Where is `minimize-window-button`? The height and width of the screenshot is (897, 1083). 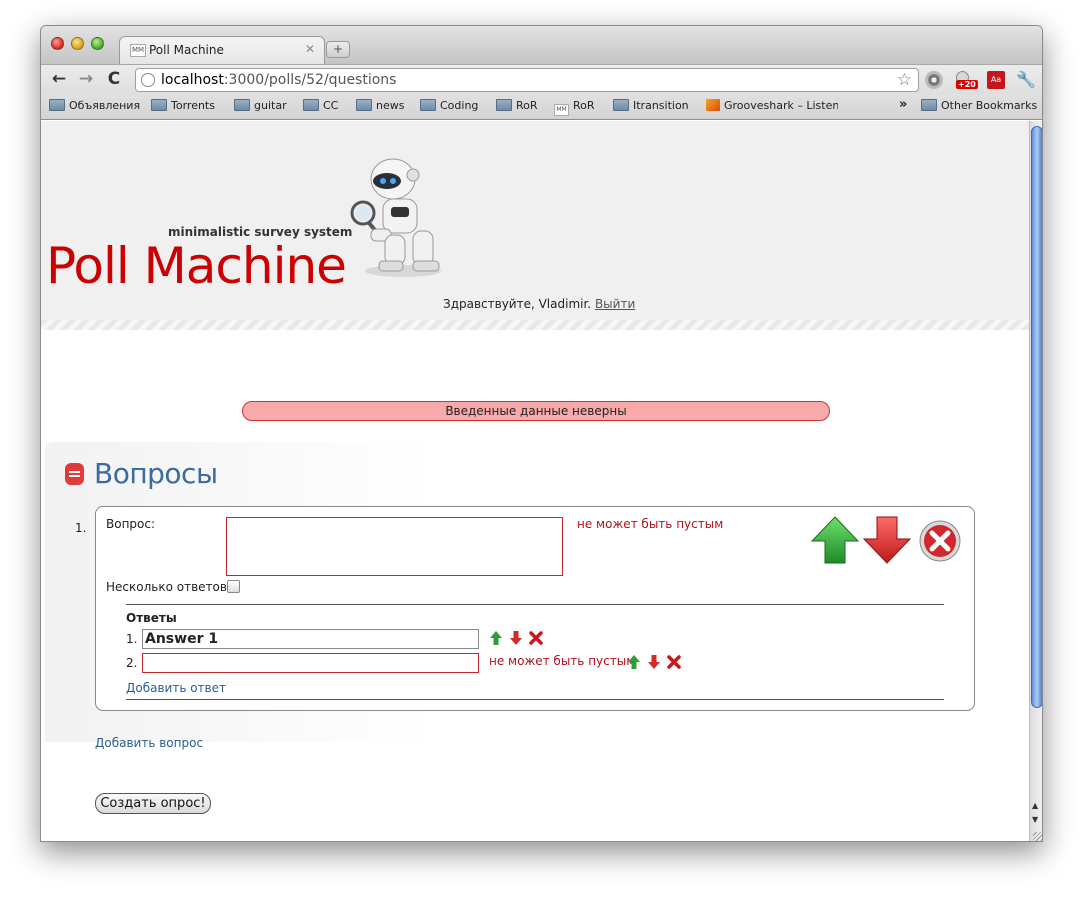 minimize-window-button is located at coordinates (77, 43).